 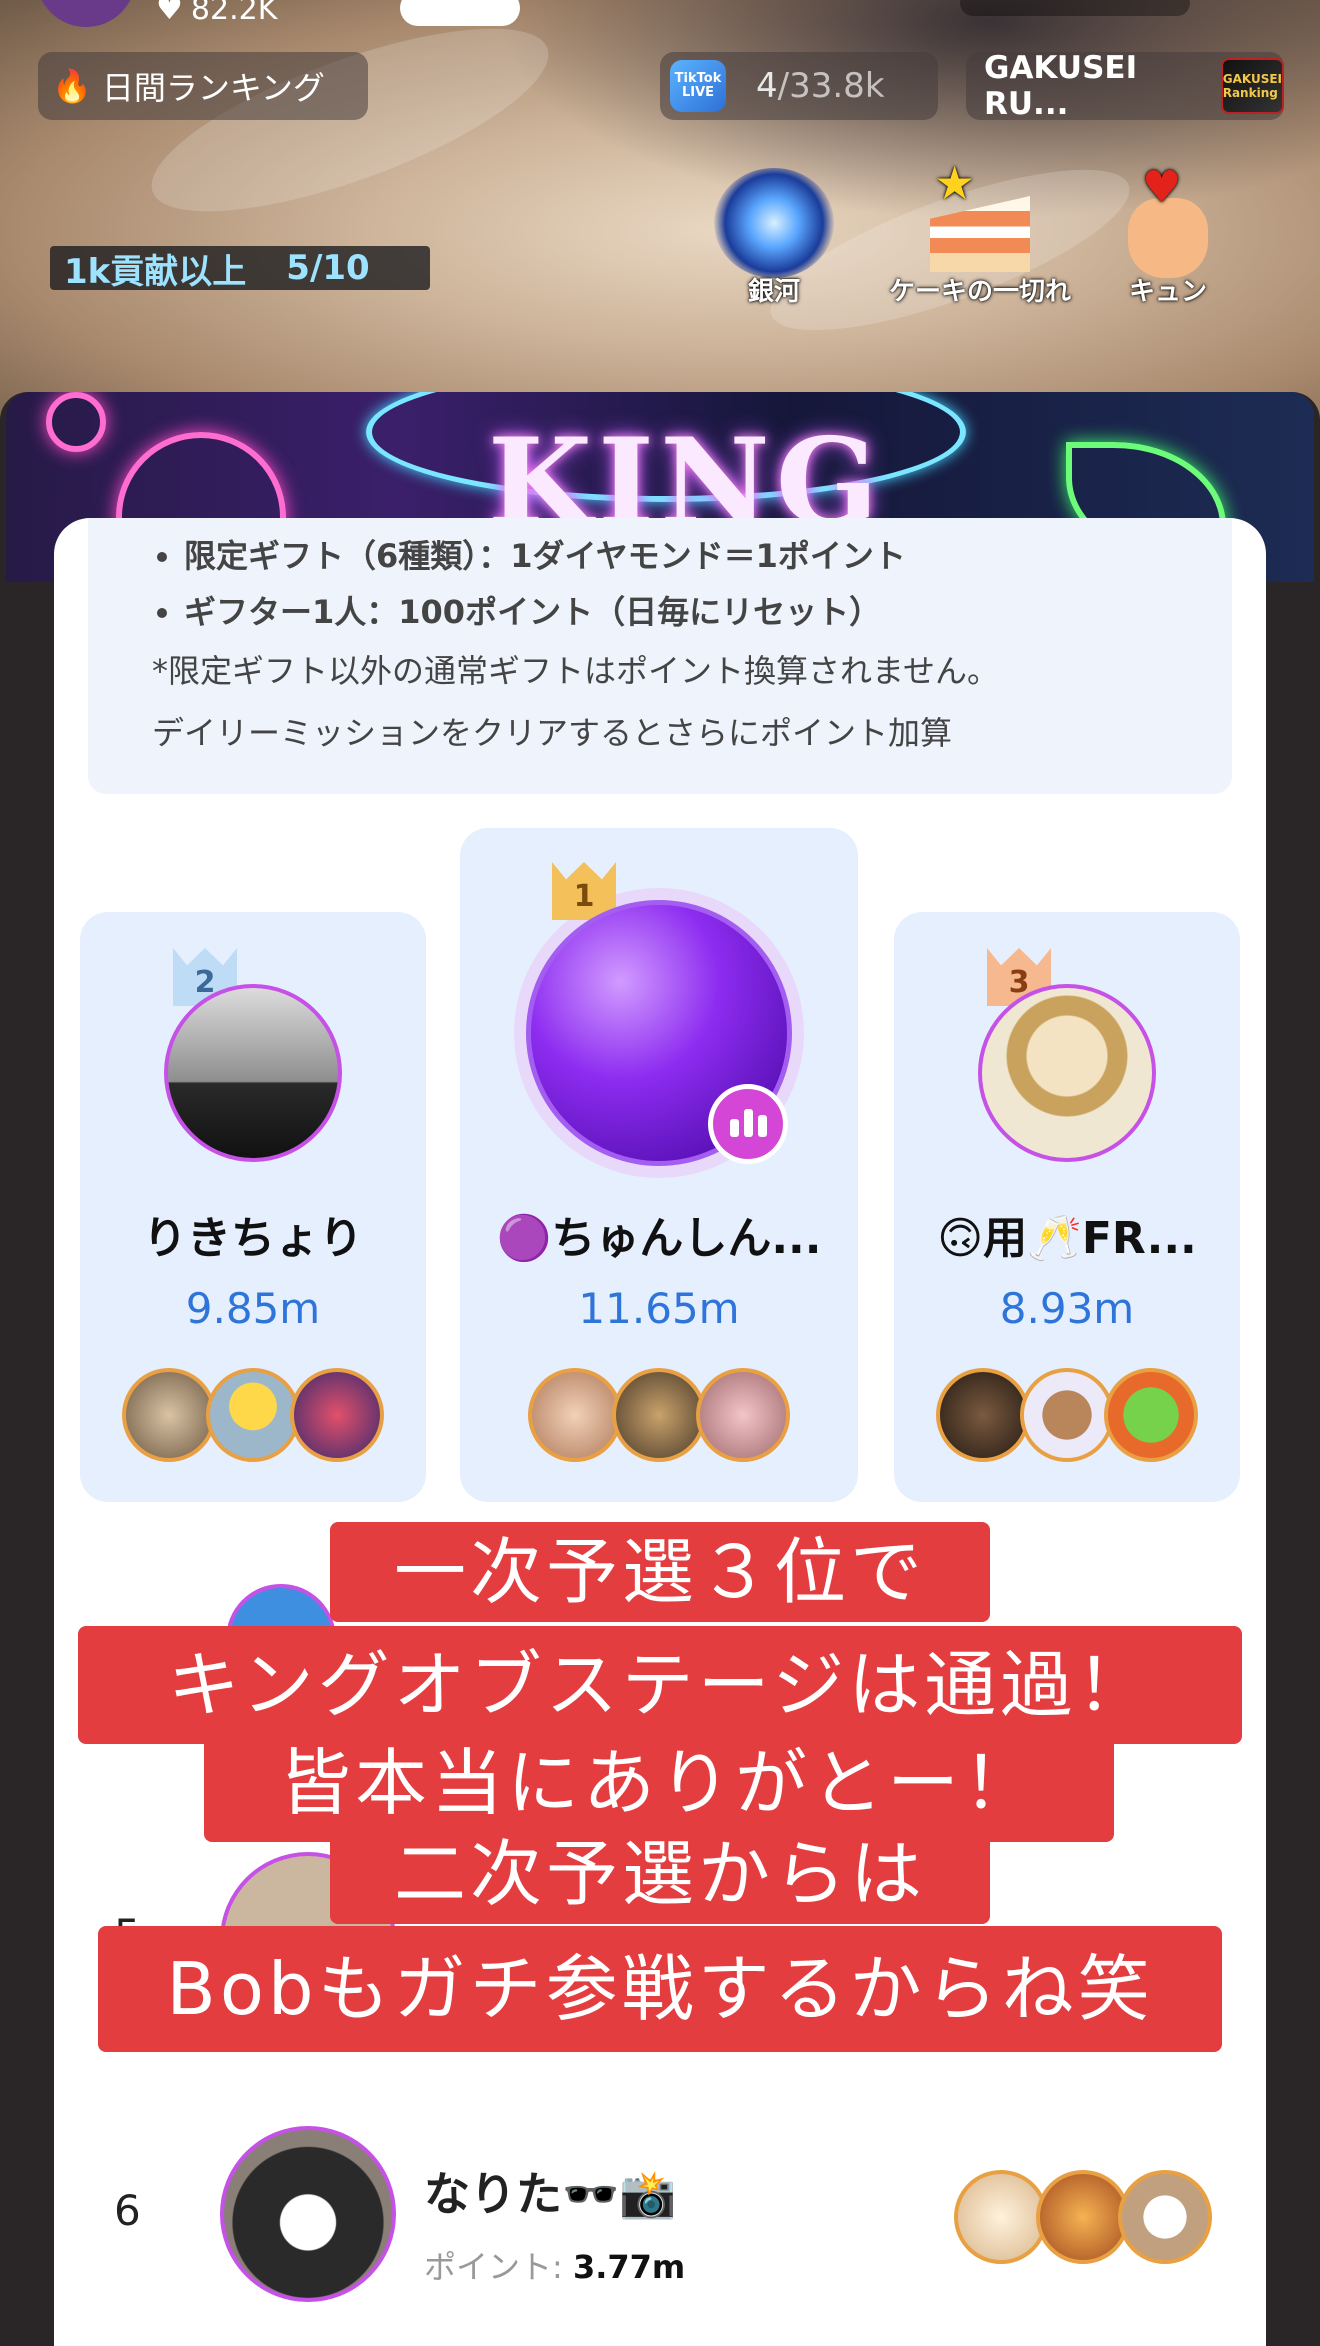 I want to click on follow-button, so click(x=460, y=13).